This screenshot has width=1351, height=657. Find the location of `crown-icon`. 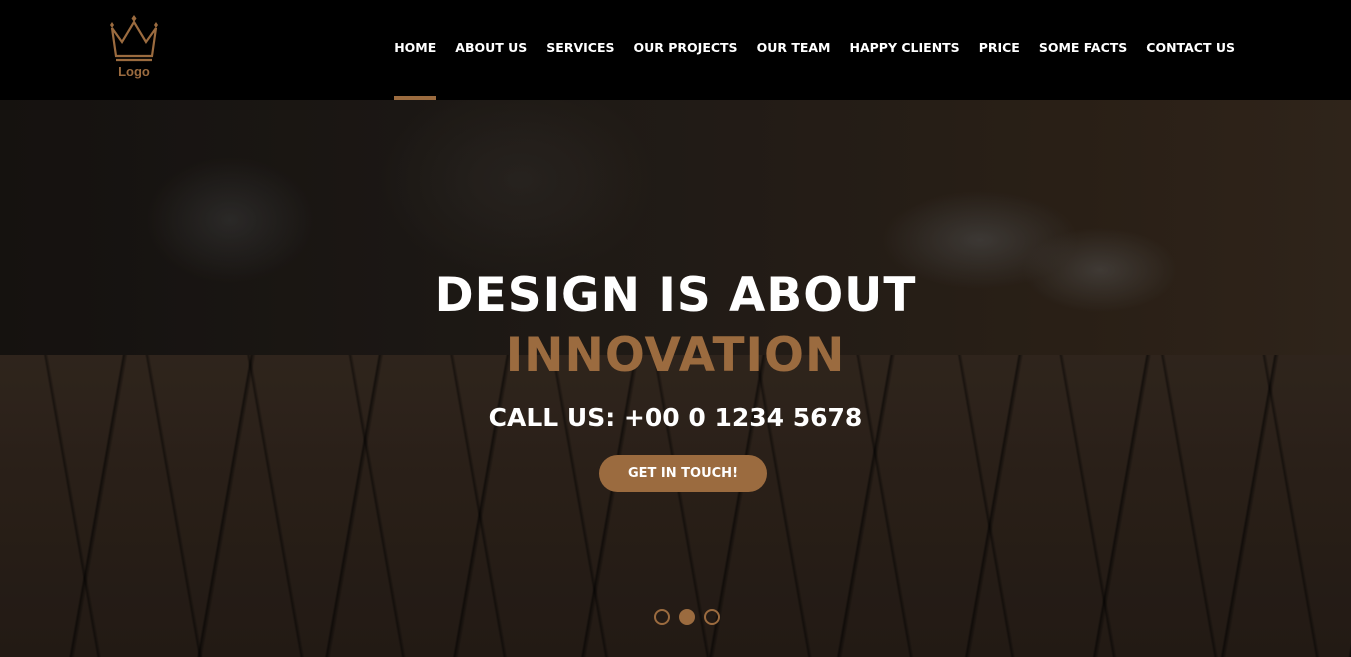

crown-icon is located at coordinates (134, 38).